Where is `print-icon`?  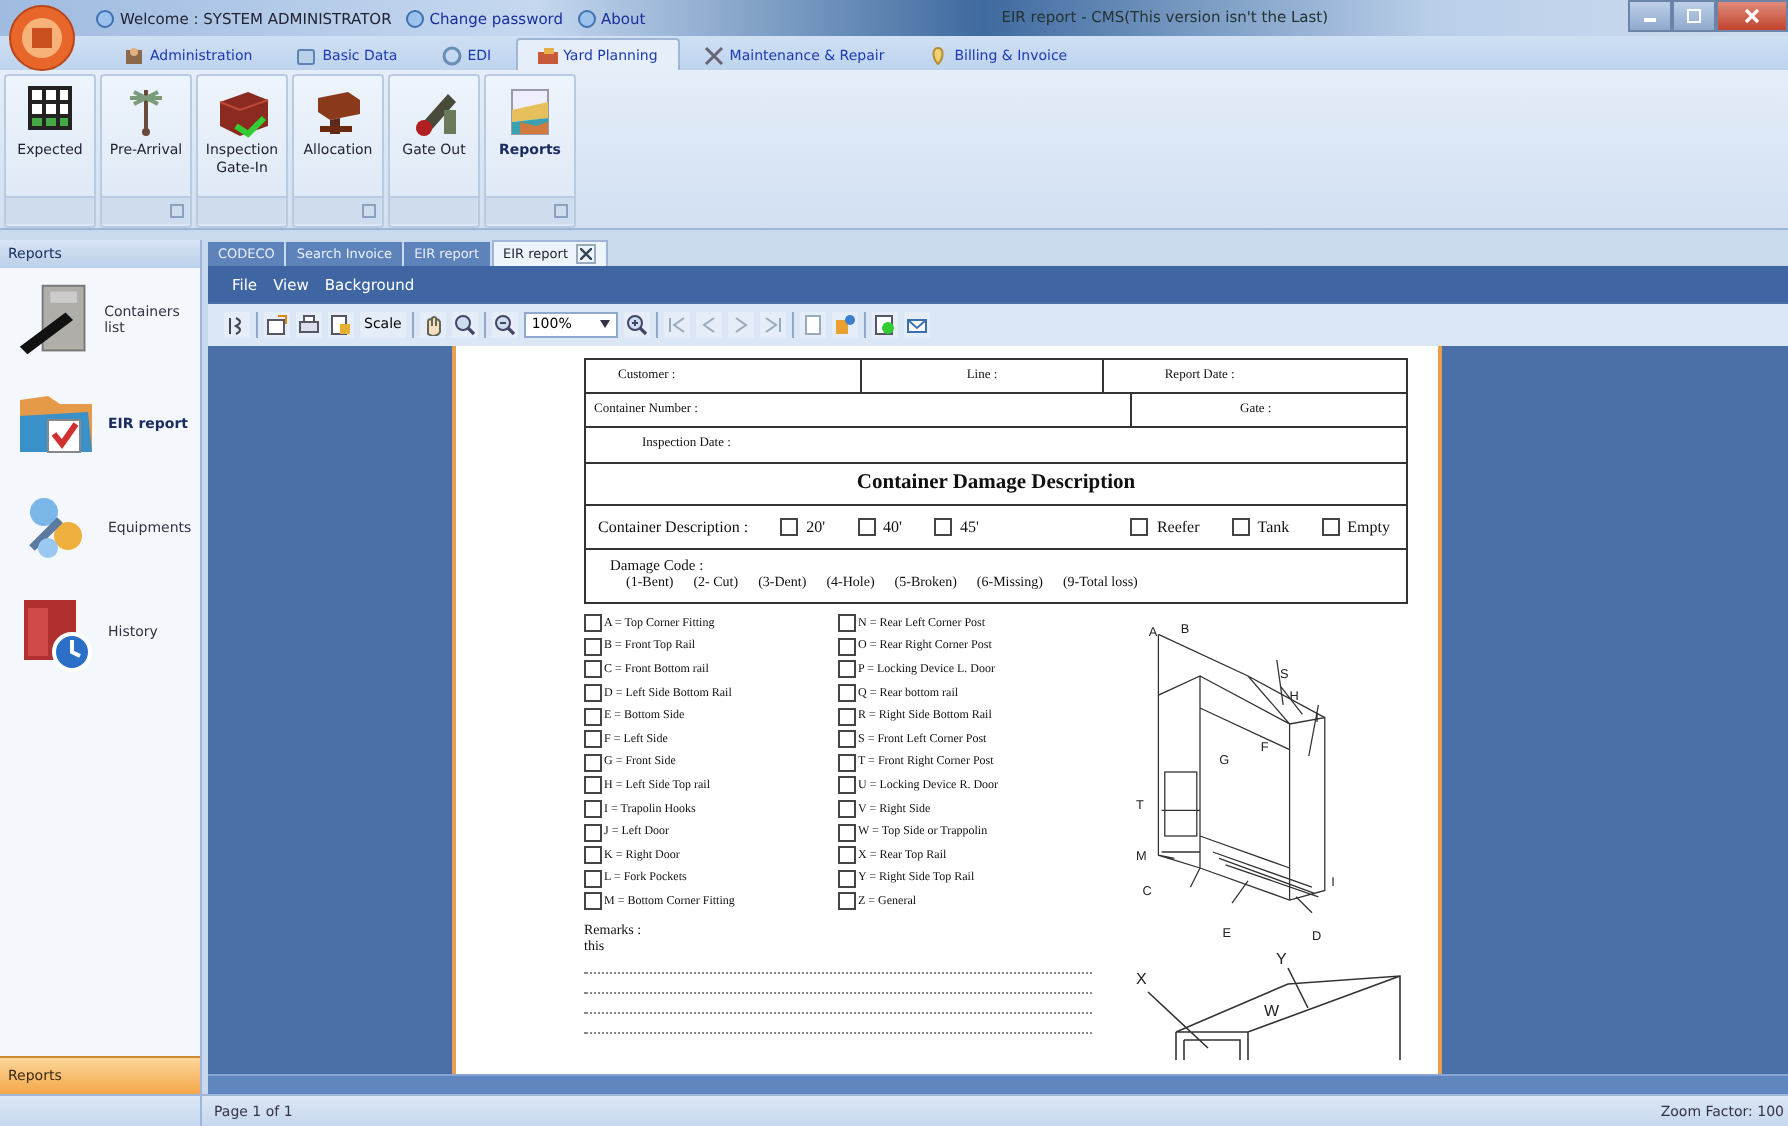
print-icon is located at coordinates (309, 324).